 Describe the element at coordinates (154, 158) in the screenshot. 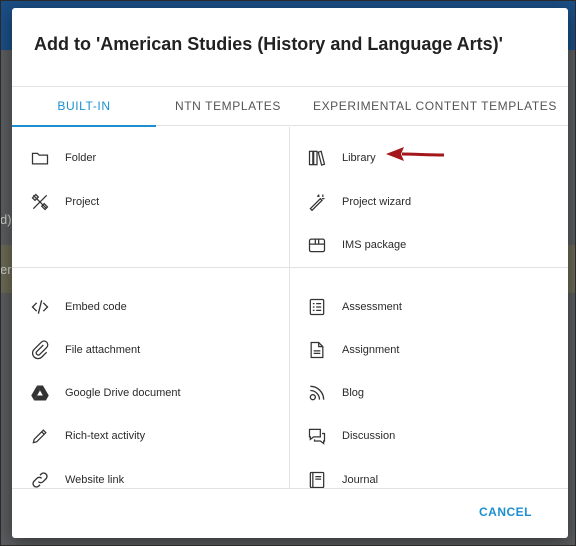

I see `add-folder-item: Folder` at that location.